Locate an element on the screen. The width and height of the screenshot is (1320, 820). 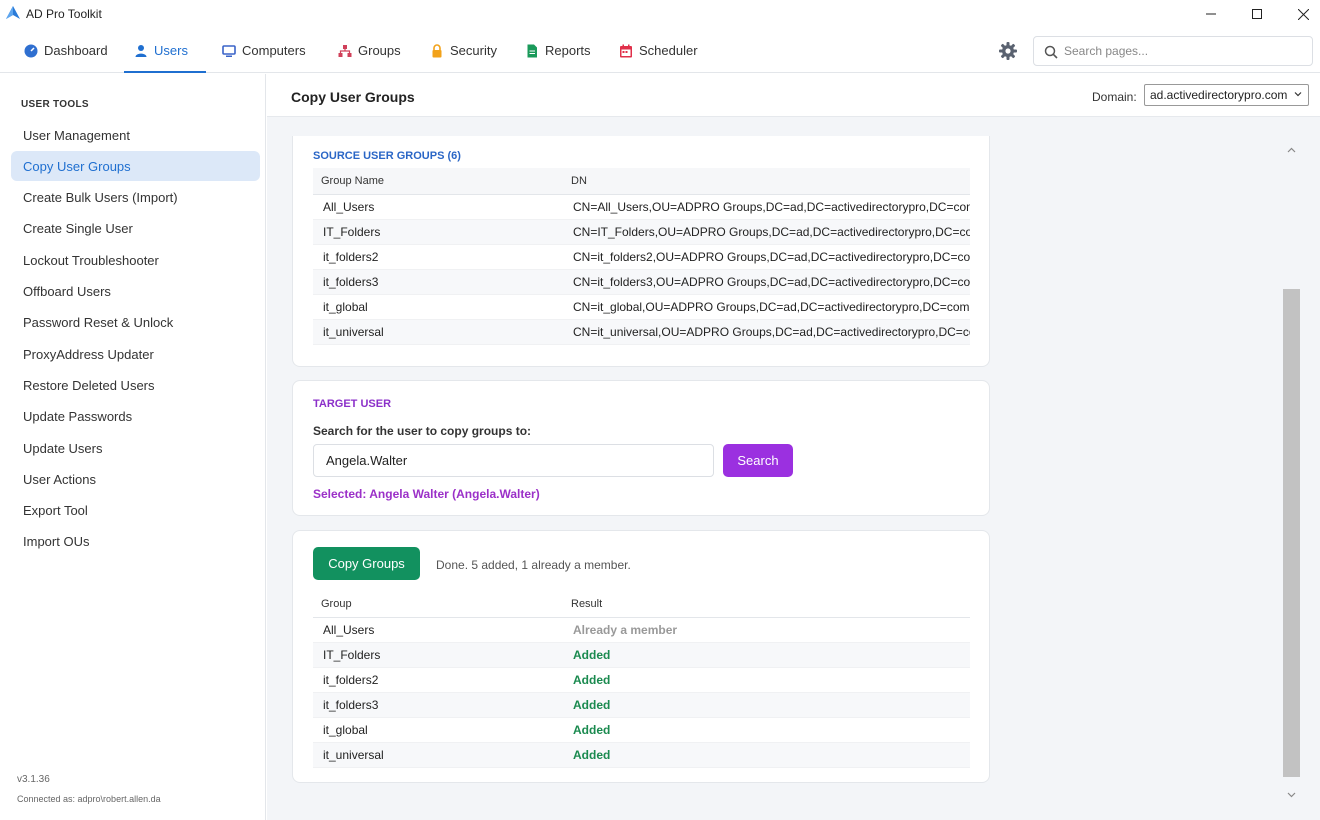
page-search is located at coordinates (1173, 51).